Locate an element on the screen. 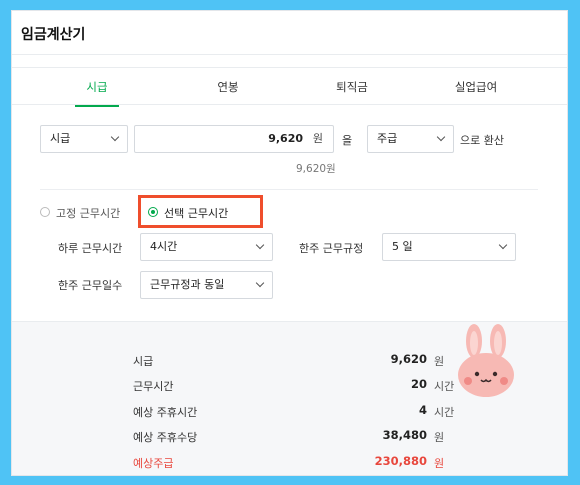 The height and width of the screenshot is (485, 580). weekly-days-label: 한주 근무일수 is located at coordinates (90, 285).